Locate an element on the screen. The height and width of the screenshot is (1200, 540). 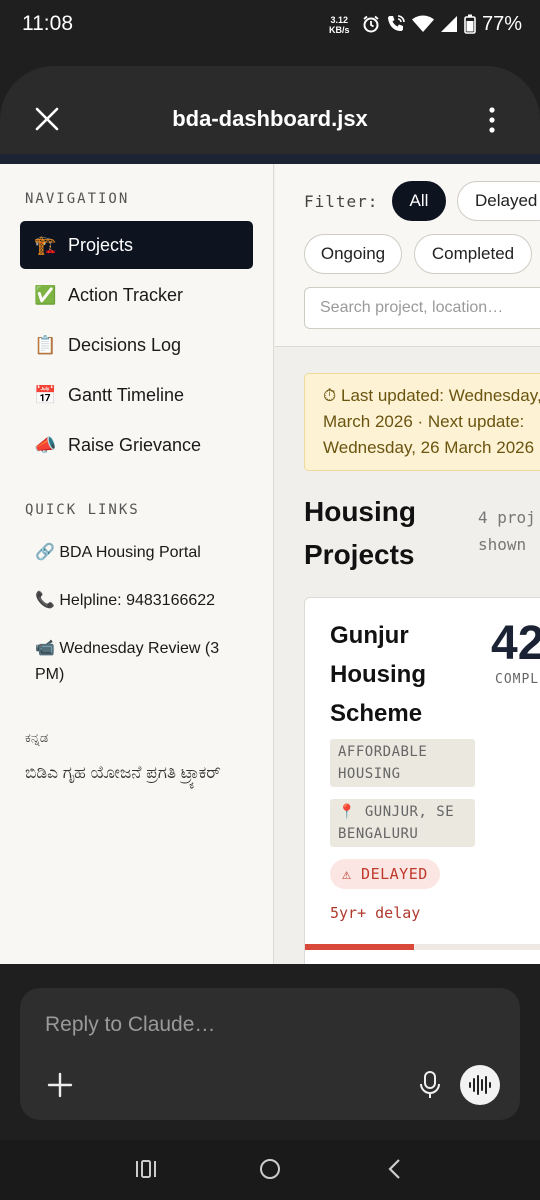
completion-label: COMPL is located at coordinates (517, 679).